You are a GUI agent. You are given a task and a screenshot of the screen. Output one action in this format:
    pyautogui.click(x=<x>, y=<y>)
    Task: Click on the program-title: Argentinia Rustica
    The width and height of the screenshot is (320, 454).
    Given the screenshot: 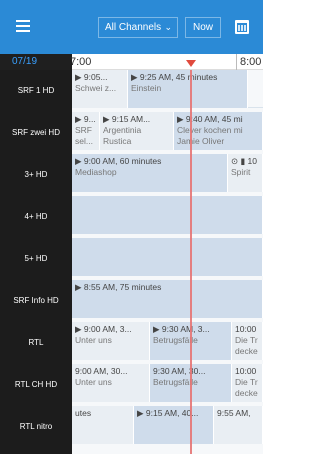 What is the action you would take?
    pyautogui.click(x=122, y=135)
    